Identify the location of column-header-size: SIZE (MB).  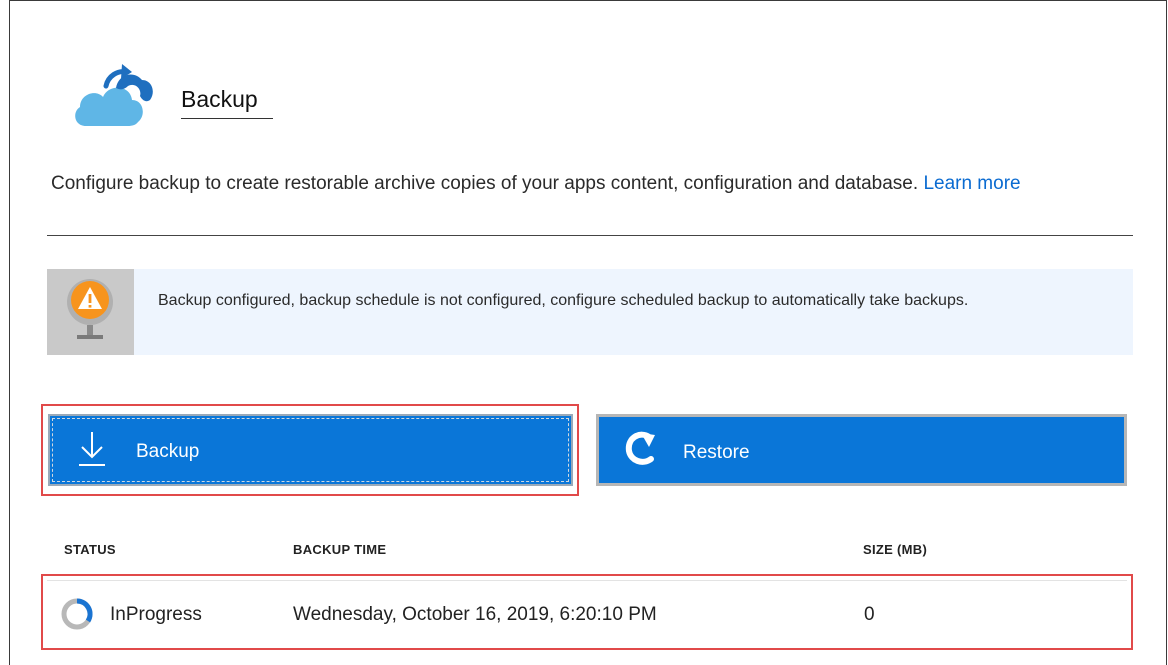
(895, 549).